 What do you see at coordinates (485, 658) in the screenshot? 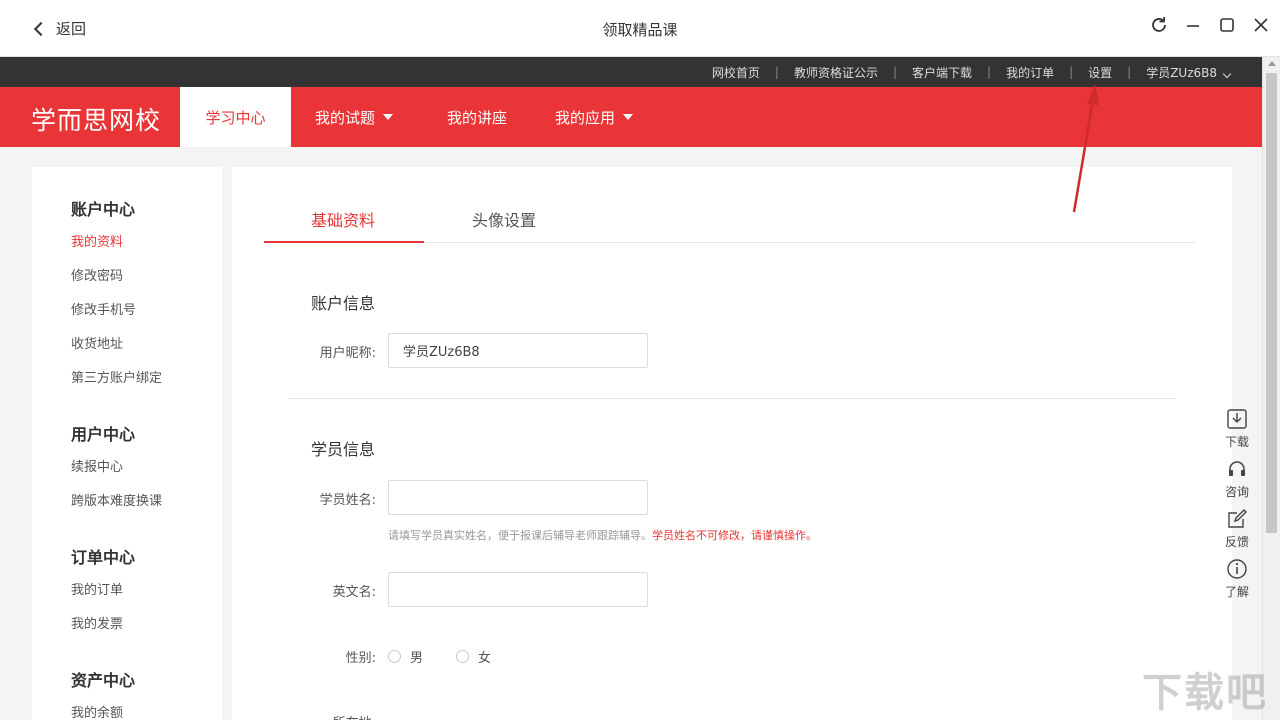
I see `gender-option-label: 女` at bounding box center [485, 658].